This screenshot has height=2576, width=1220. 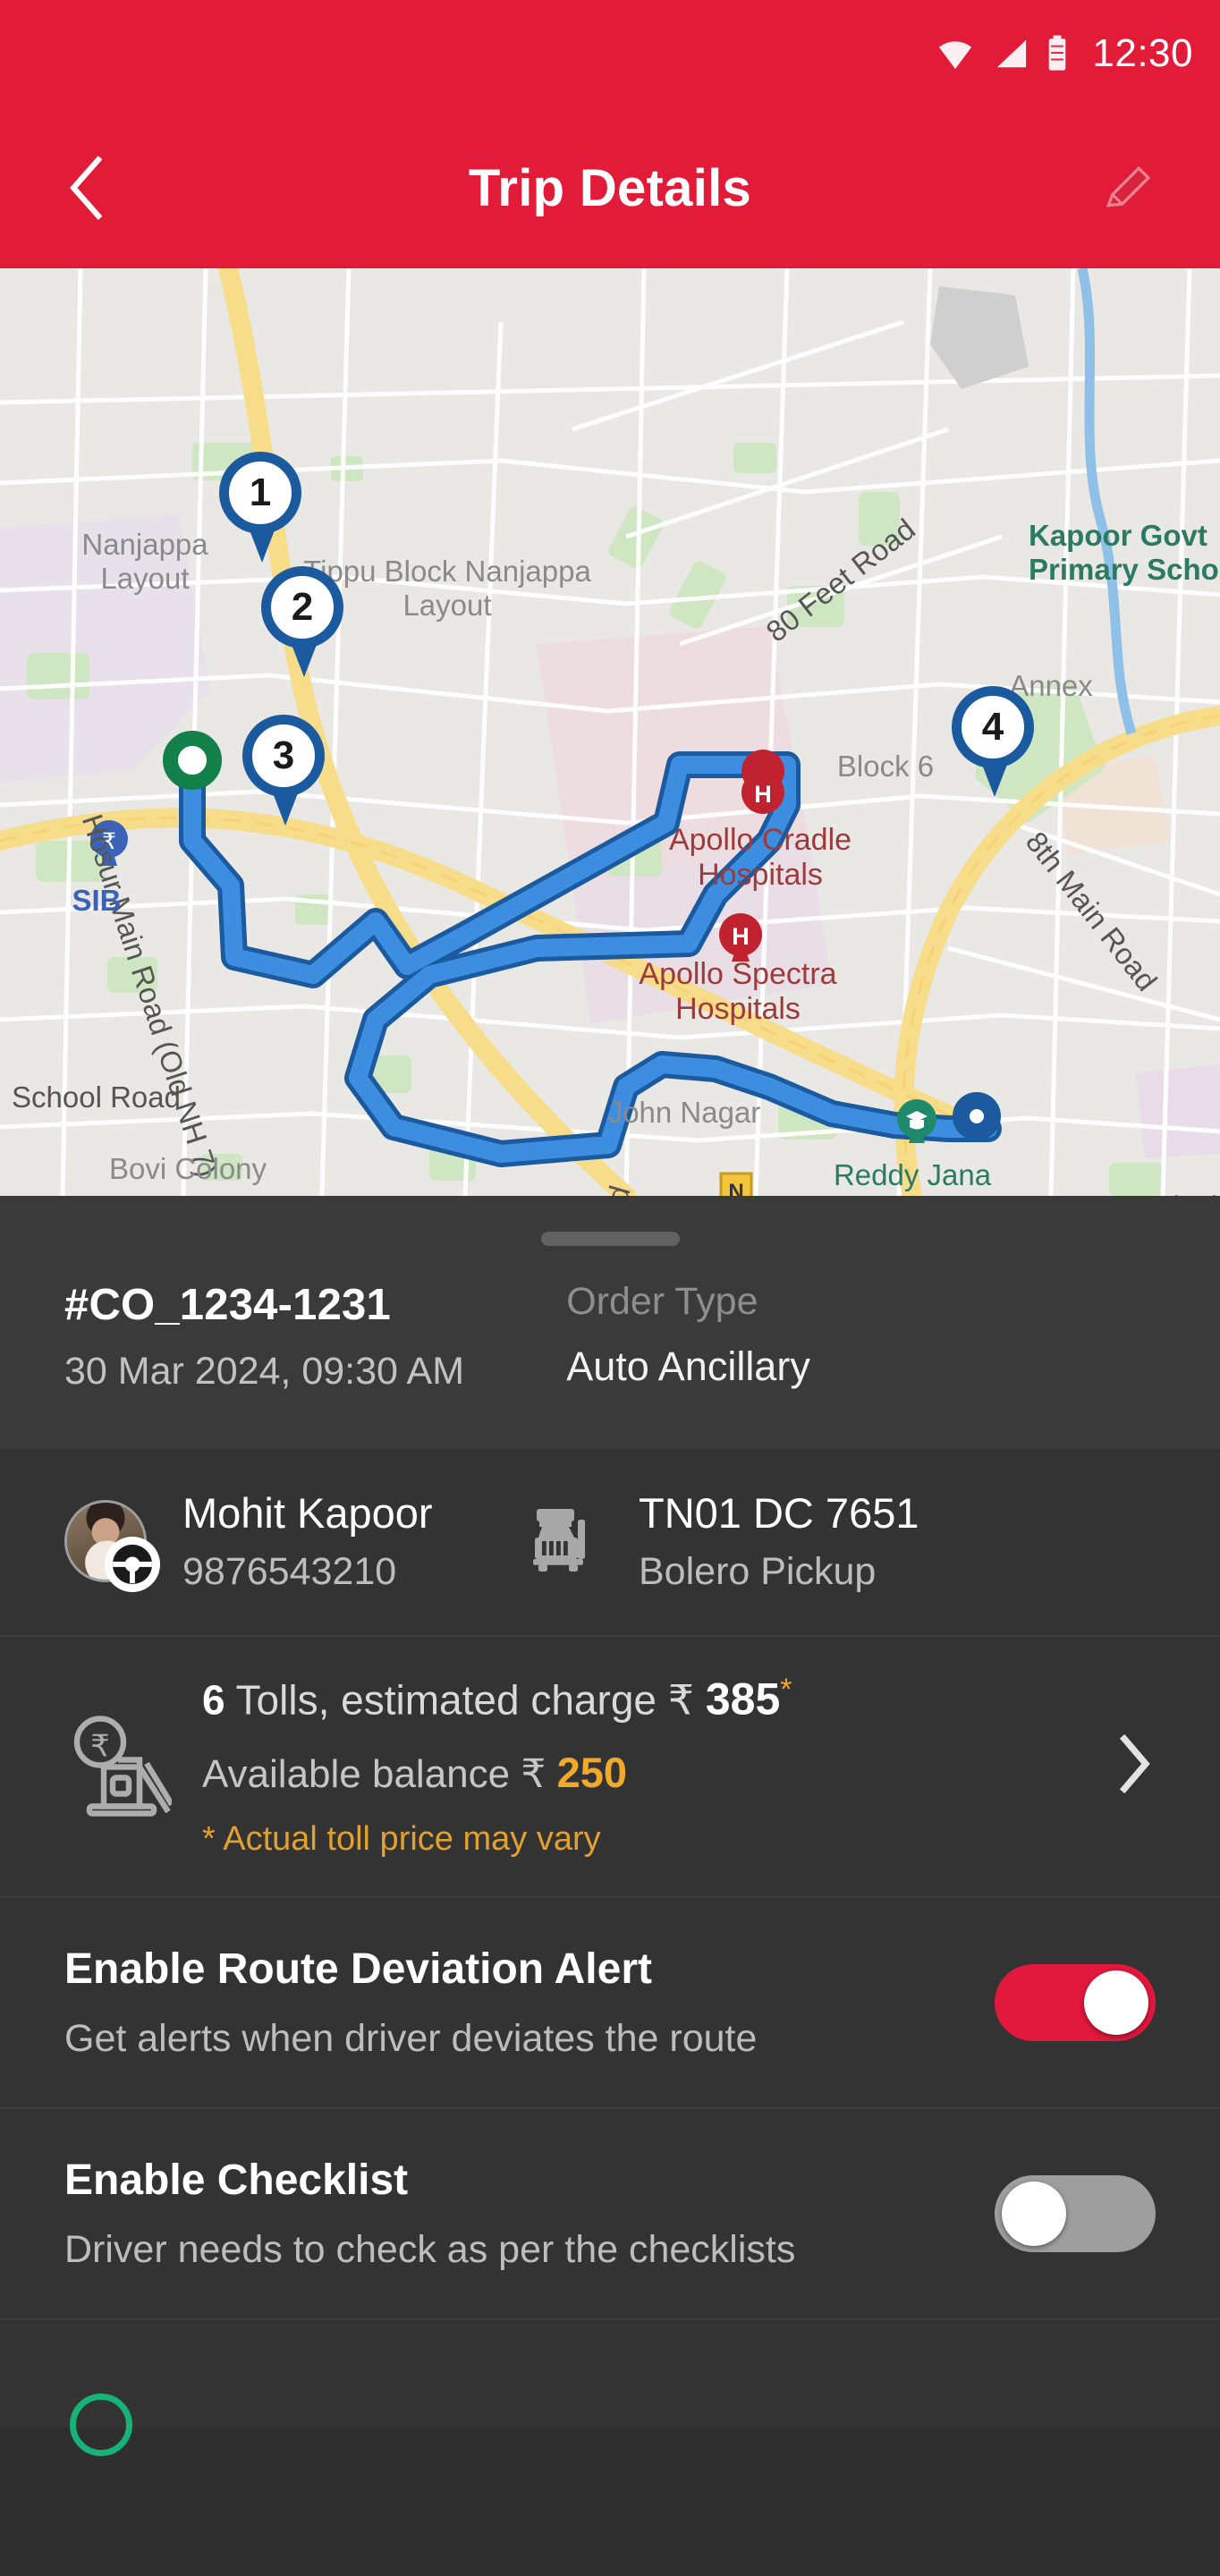 I want to click on route-end-marker, so click(x=977, y=1116).